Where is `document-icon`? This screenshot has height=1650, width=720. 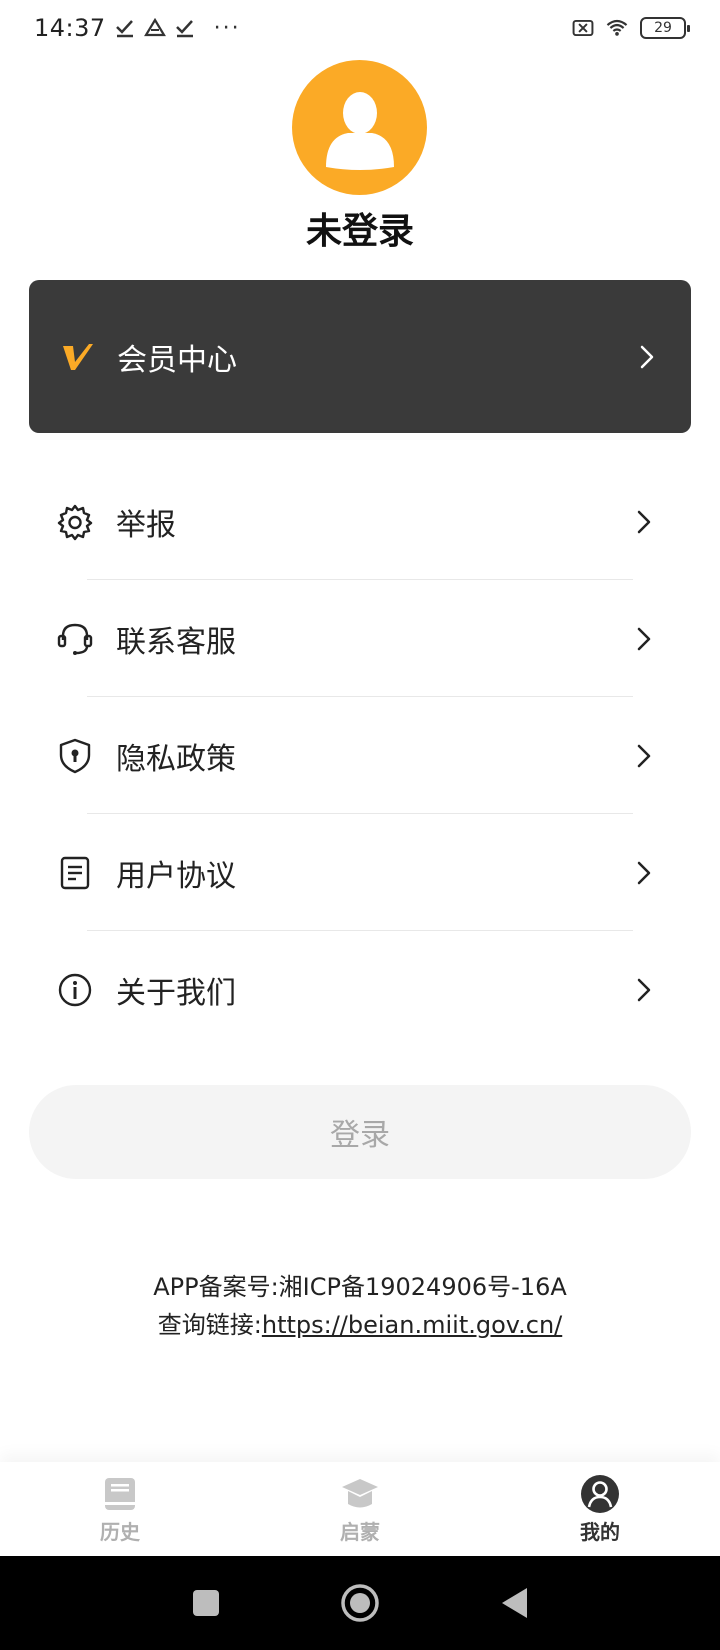 document-icon is located at coordinates (75, 873).